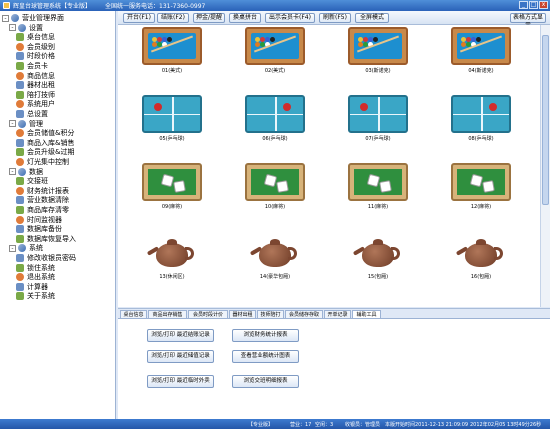 The height and width of the screenshot is (429, 550). What do you see at coordinates (523, 5) in the screenshot?
I see `minimize-button: _` at bounding box center [523, 5].